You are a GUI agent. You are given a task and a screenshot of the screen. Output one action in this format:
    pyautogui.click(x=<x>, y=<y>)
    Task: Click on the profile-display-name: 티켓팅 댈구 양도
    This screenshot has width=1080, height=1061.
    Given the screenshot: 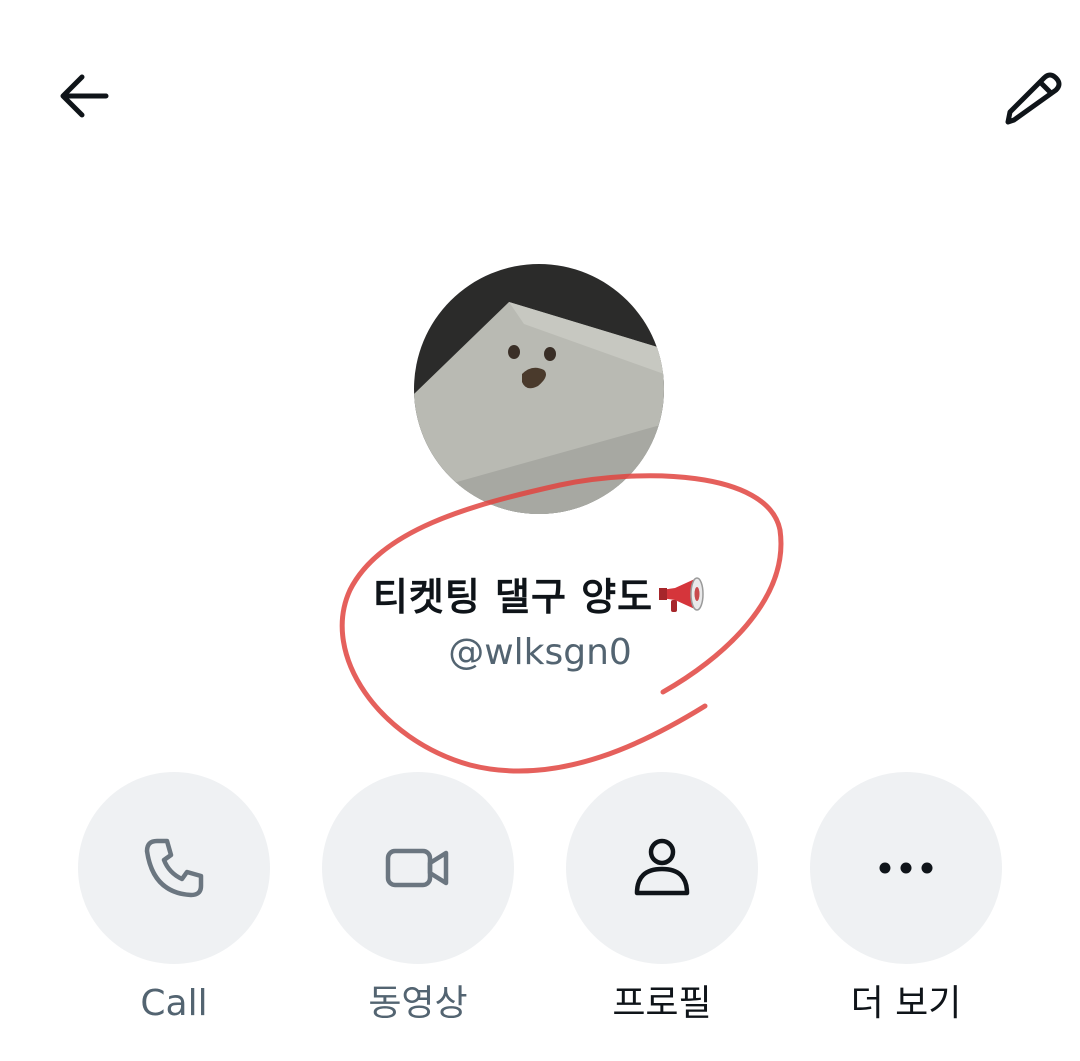 What is the action you would take?
    pyautogui.click(x=540, y=595)
    